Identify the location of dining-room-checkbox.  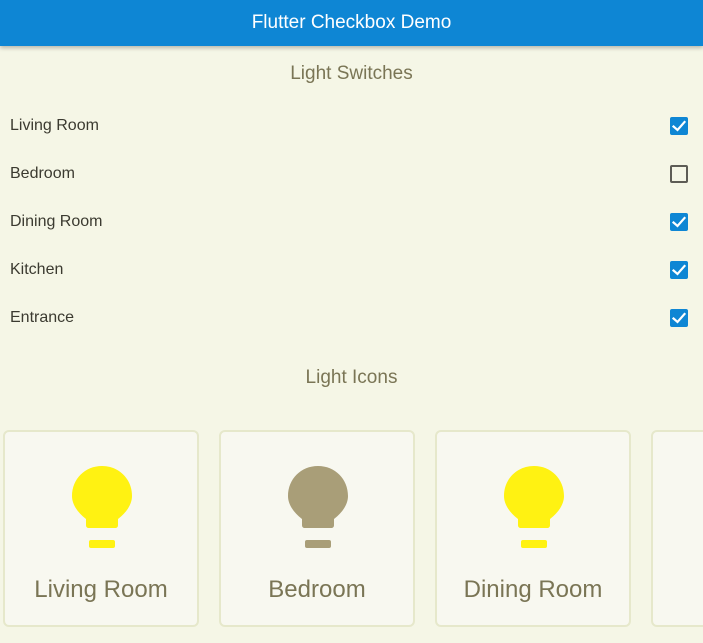
(679, 222).